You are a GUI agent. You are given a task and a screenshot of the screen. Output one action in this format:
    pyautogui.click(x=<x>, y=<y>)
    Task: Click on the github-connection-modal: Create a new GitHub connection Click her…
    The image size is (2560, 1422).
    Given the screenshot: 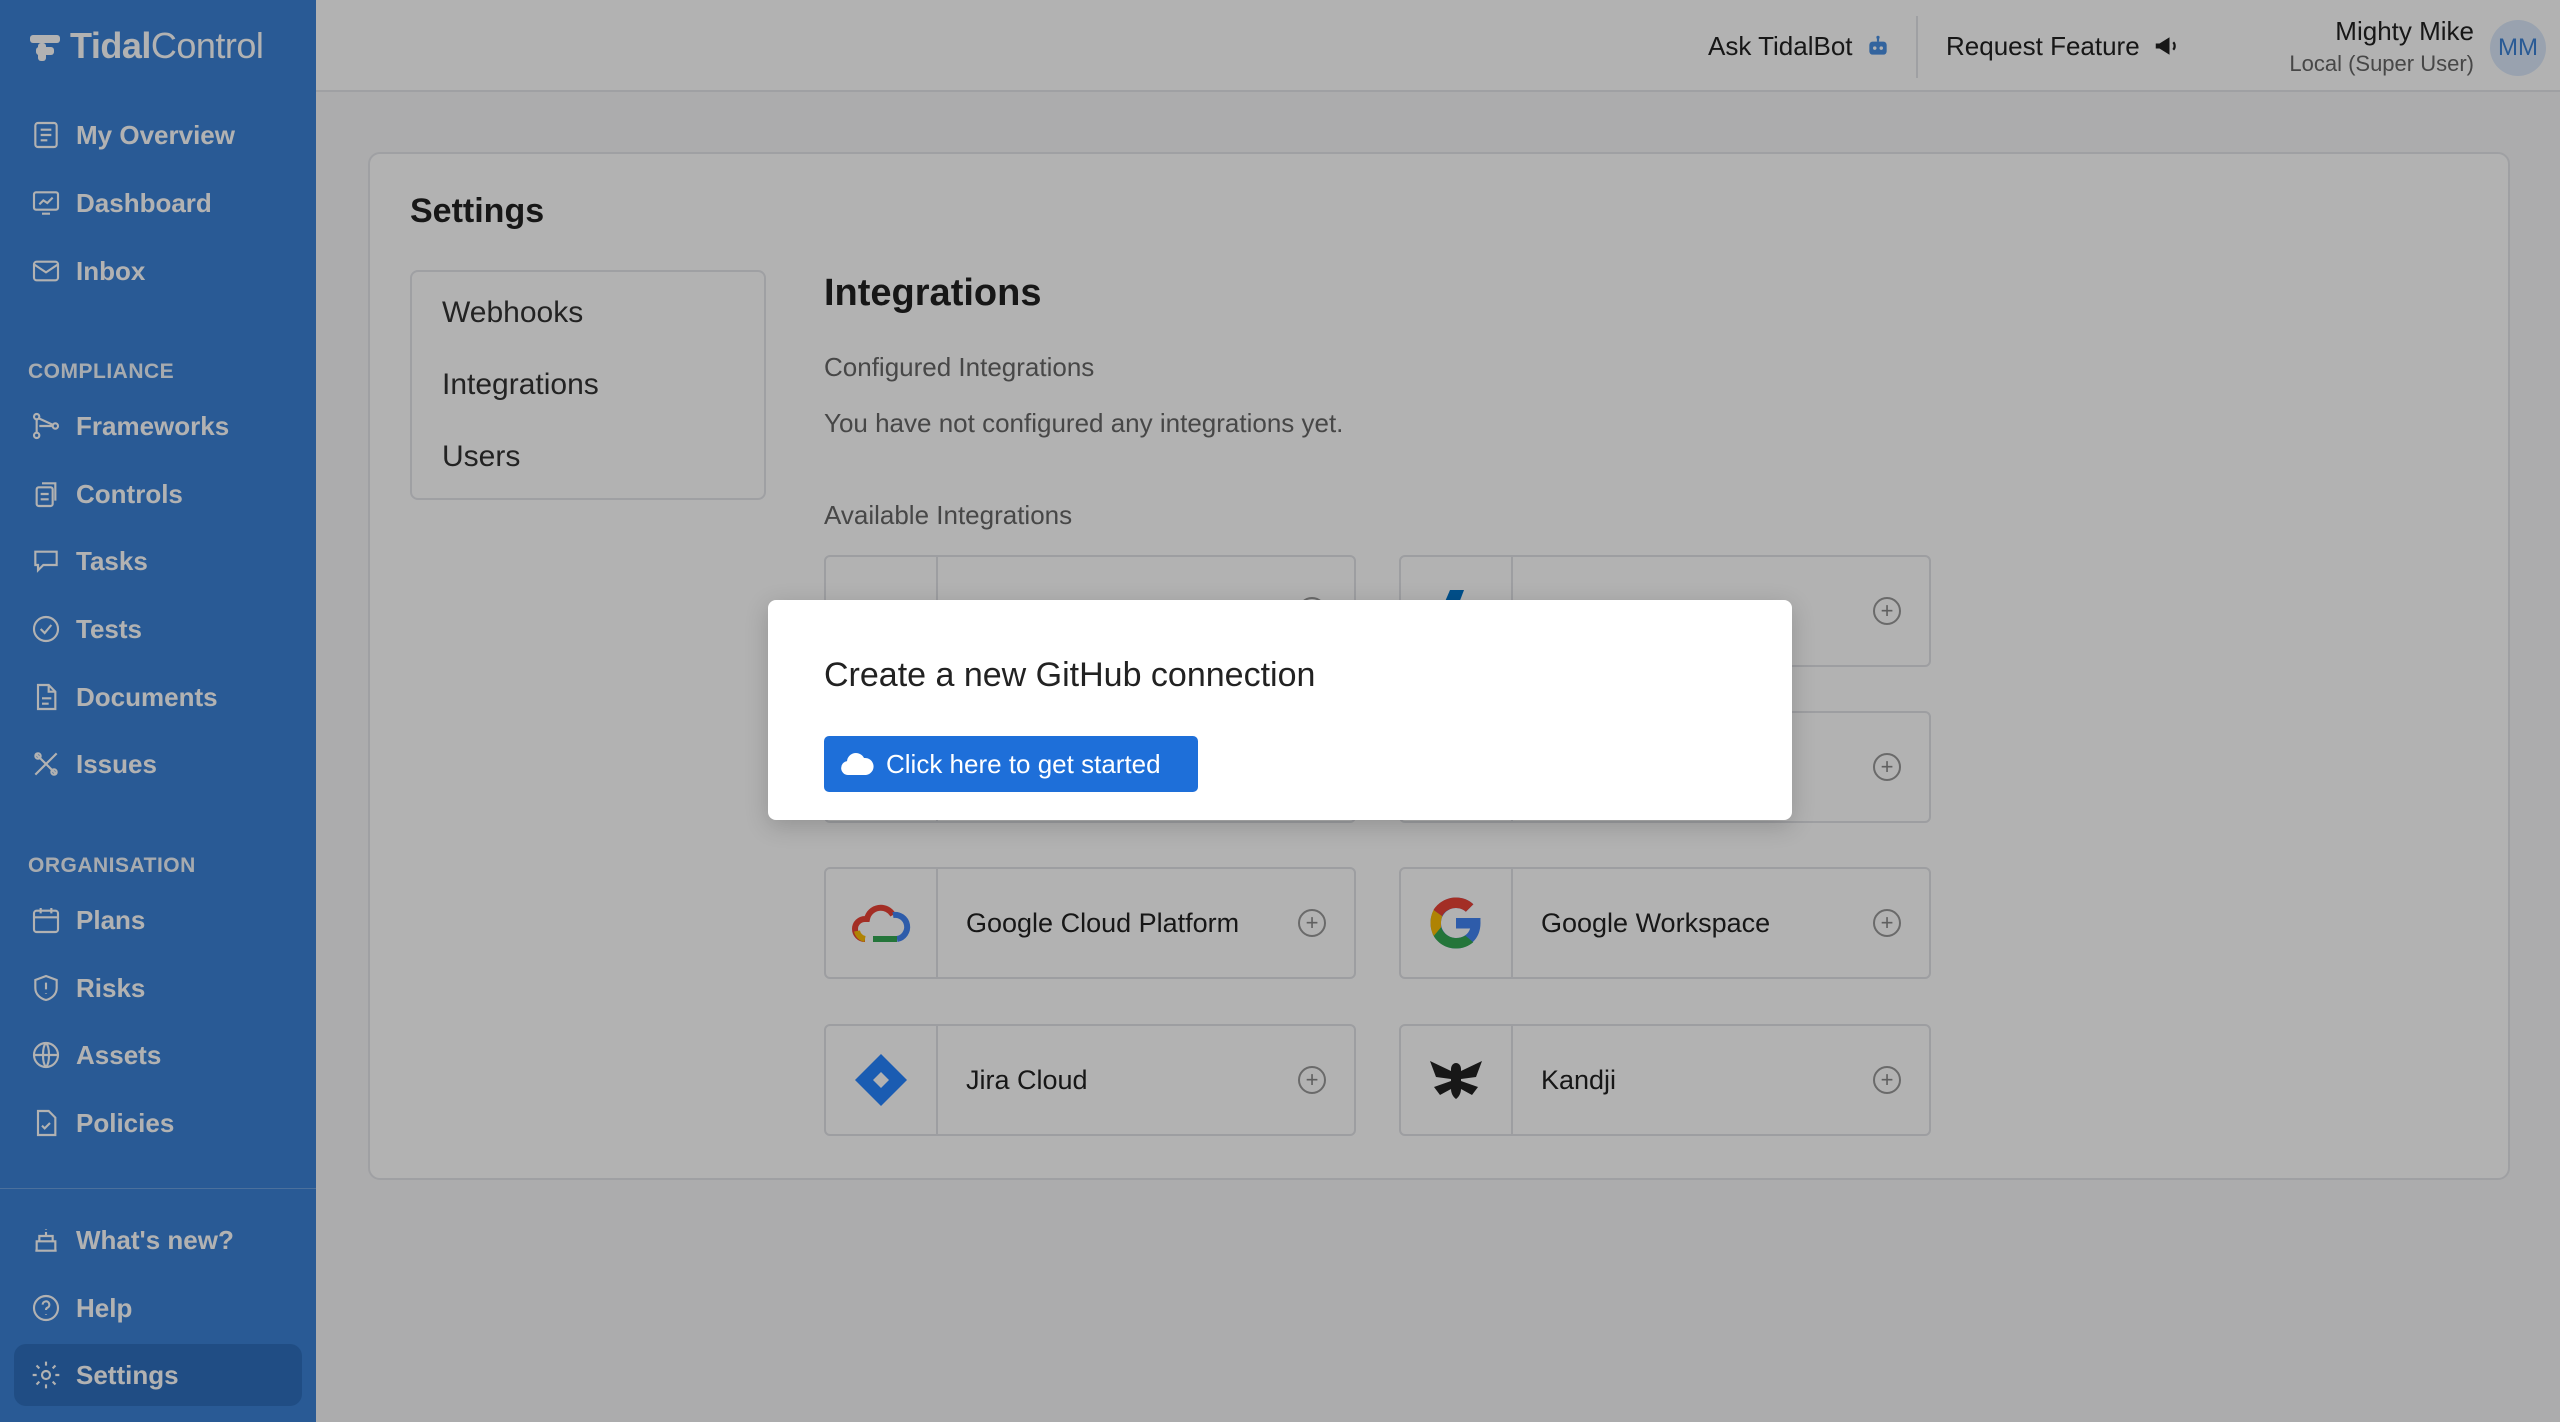 What is the action you would take?
    pyautogui.click(x=1280, y=710)
    